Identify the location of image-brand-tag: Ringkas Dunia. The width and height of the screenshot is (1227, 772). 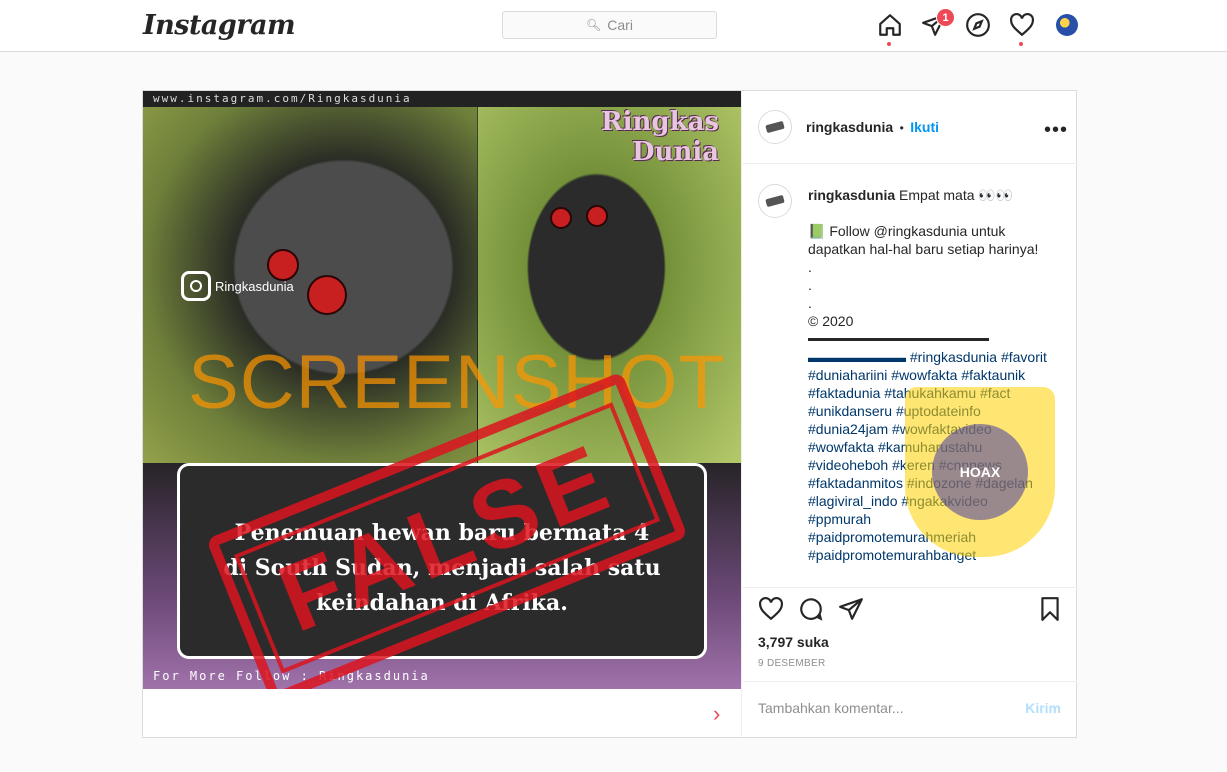
(660, 137).